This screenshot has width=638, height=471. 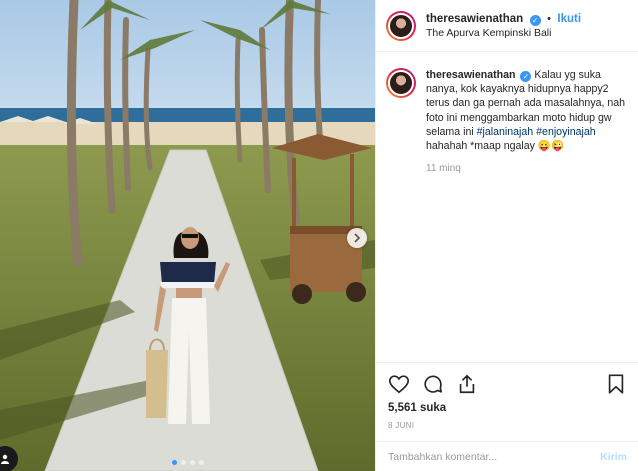 What do you see at coordinates (187, 462) in the screenshot?
I see `carousel-dots` at bounding box center [187, 462].